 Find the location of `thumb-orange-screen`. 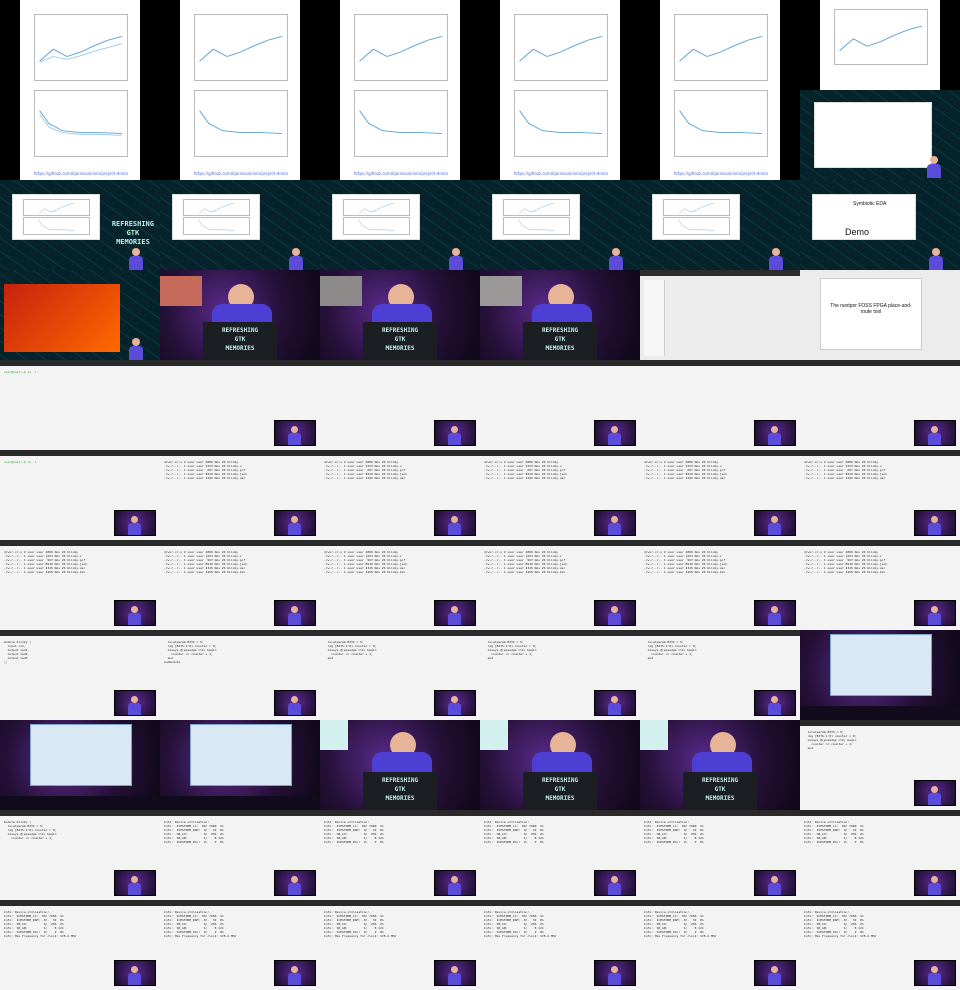

thumb-orange-screen is located at coordinates (80, 315).